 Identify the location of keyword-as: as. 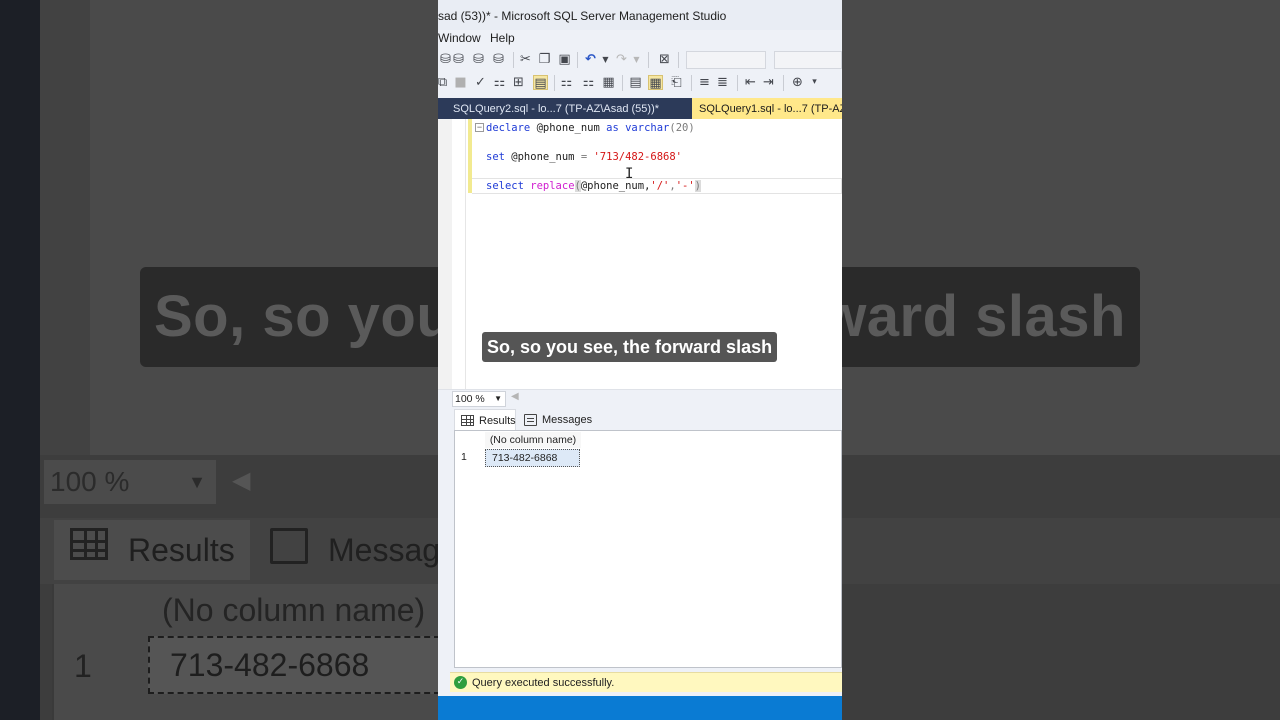
(612, 128).